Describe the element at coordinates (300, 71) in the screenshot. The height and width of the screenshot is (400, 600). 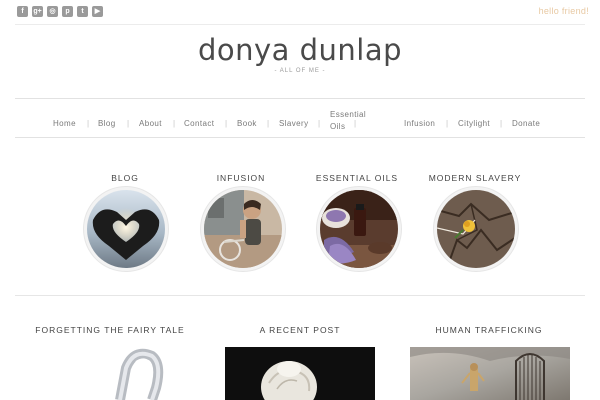
I see `site-tagline: - ALL OF ME -` at that location.